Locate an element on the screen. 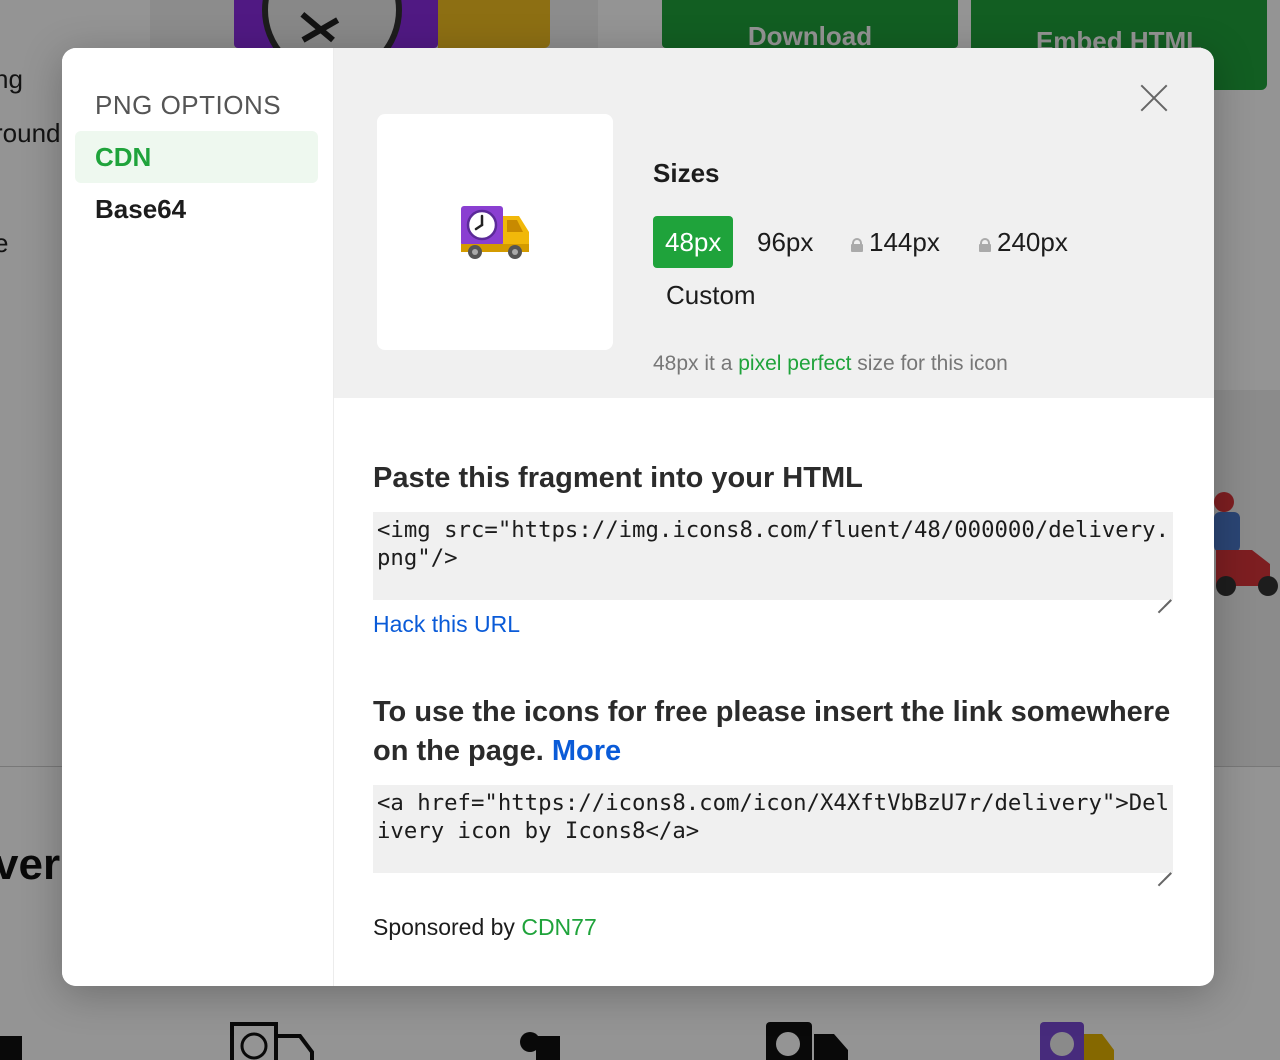 Image resolution: width=1280 pixels, height=1060 pixels. size-option-144: 144px is located at coordinates (895, 242).